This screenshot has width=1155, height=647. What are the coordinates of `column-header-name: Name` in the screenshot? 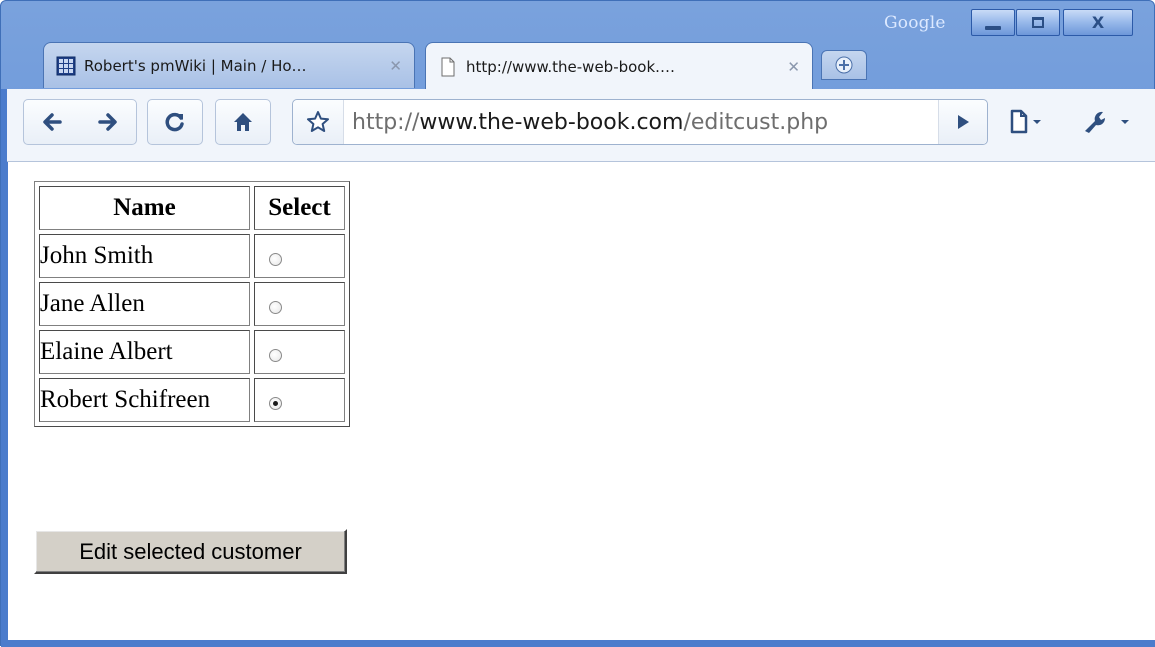 It's located at (144, 208).